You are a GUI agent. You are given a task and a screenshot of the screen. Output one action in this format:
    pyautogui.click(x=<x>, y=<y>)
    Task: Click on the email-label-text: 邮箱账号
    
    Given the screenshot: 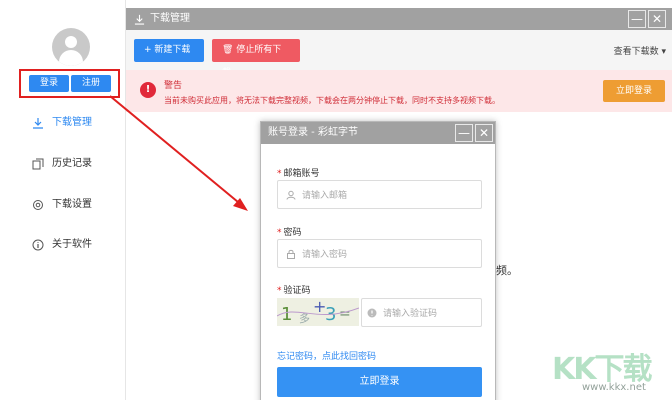 What is the action you would take?
    pyautogui.click(x=301, y=174)
    